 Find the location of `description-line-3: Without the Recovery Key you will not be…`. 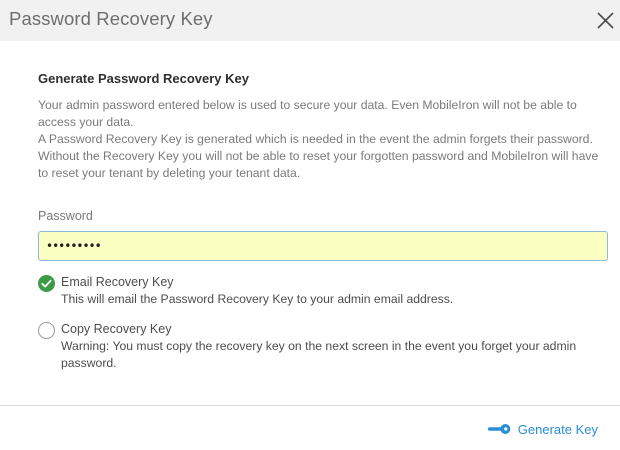

description-line-3: Without the Recovery Key you will not be… is located at coordinates (318, 164).